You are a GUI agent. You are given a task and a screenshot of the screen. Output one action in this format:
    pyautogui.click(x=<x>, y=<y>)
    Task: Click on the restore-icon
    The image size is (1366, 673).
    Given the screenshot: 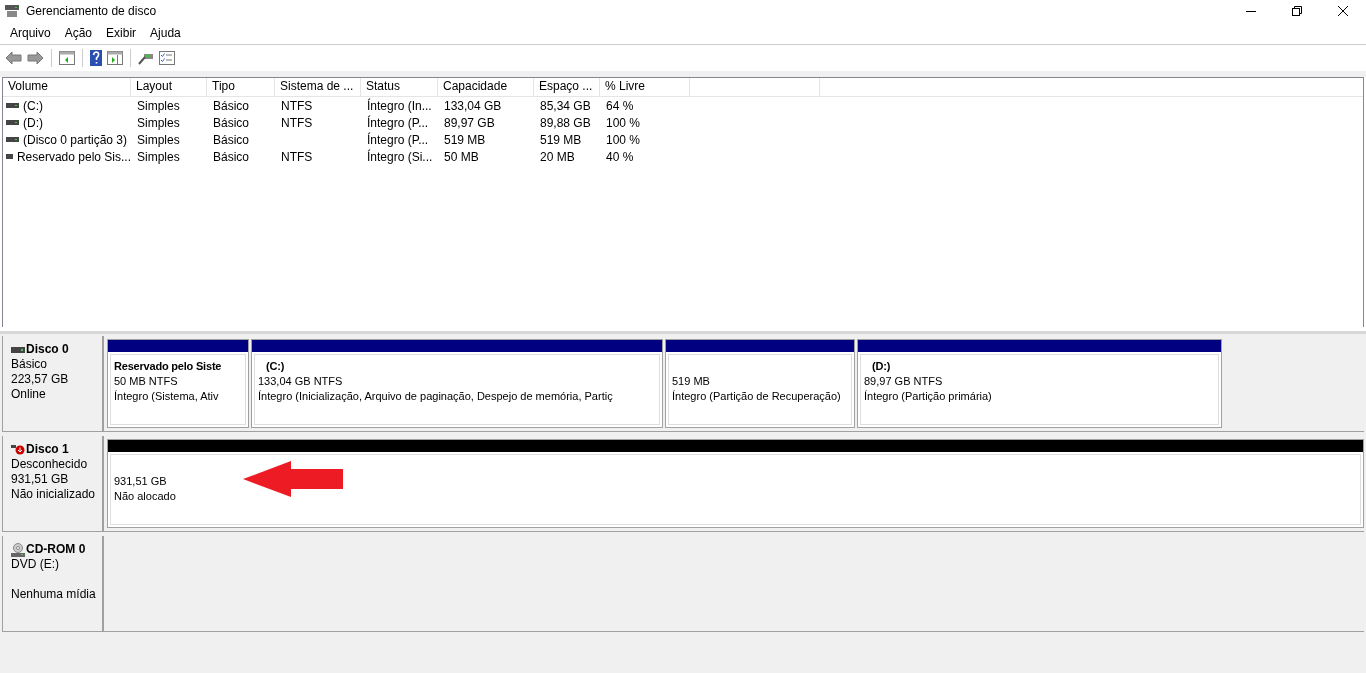 What is the action you would take?
    pyautogui.click(x=1297, y=11)
    